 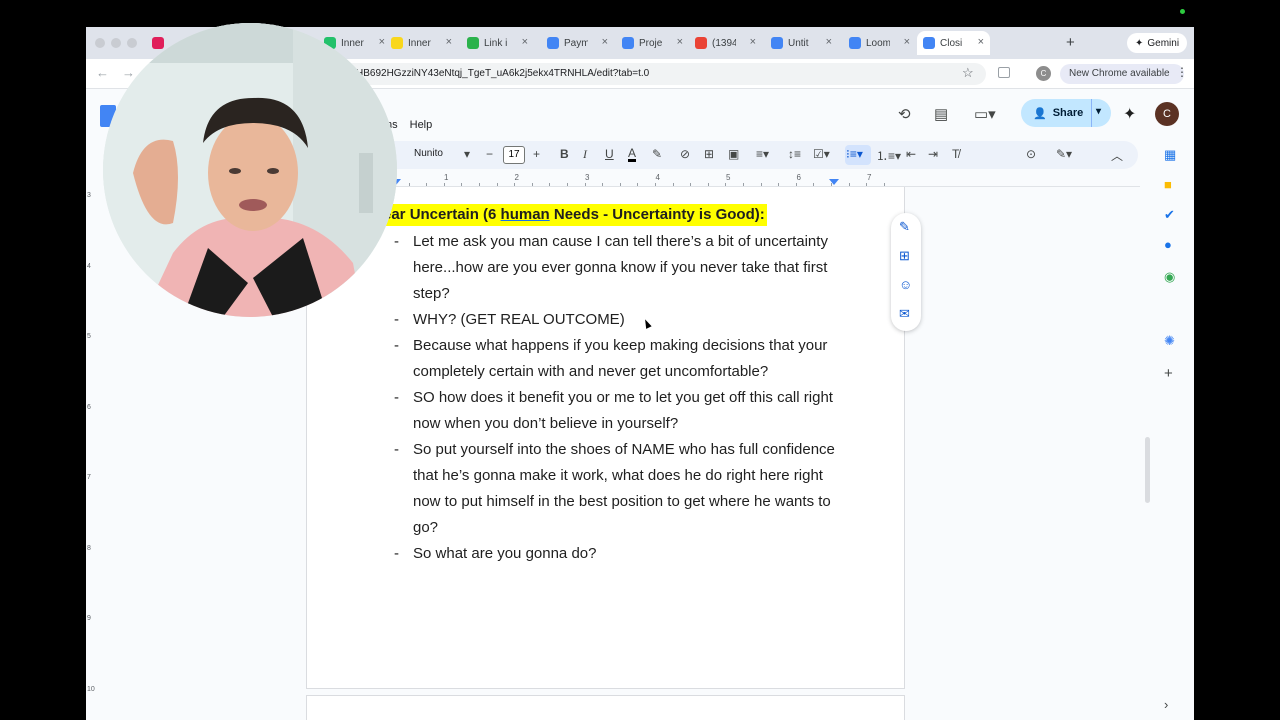 What do you see at coordinates (1129, 114) in the screenshot?
I see `gemini-spark-icon: ✦` at bounding box center [1129, 114].